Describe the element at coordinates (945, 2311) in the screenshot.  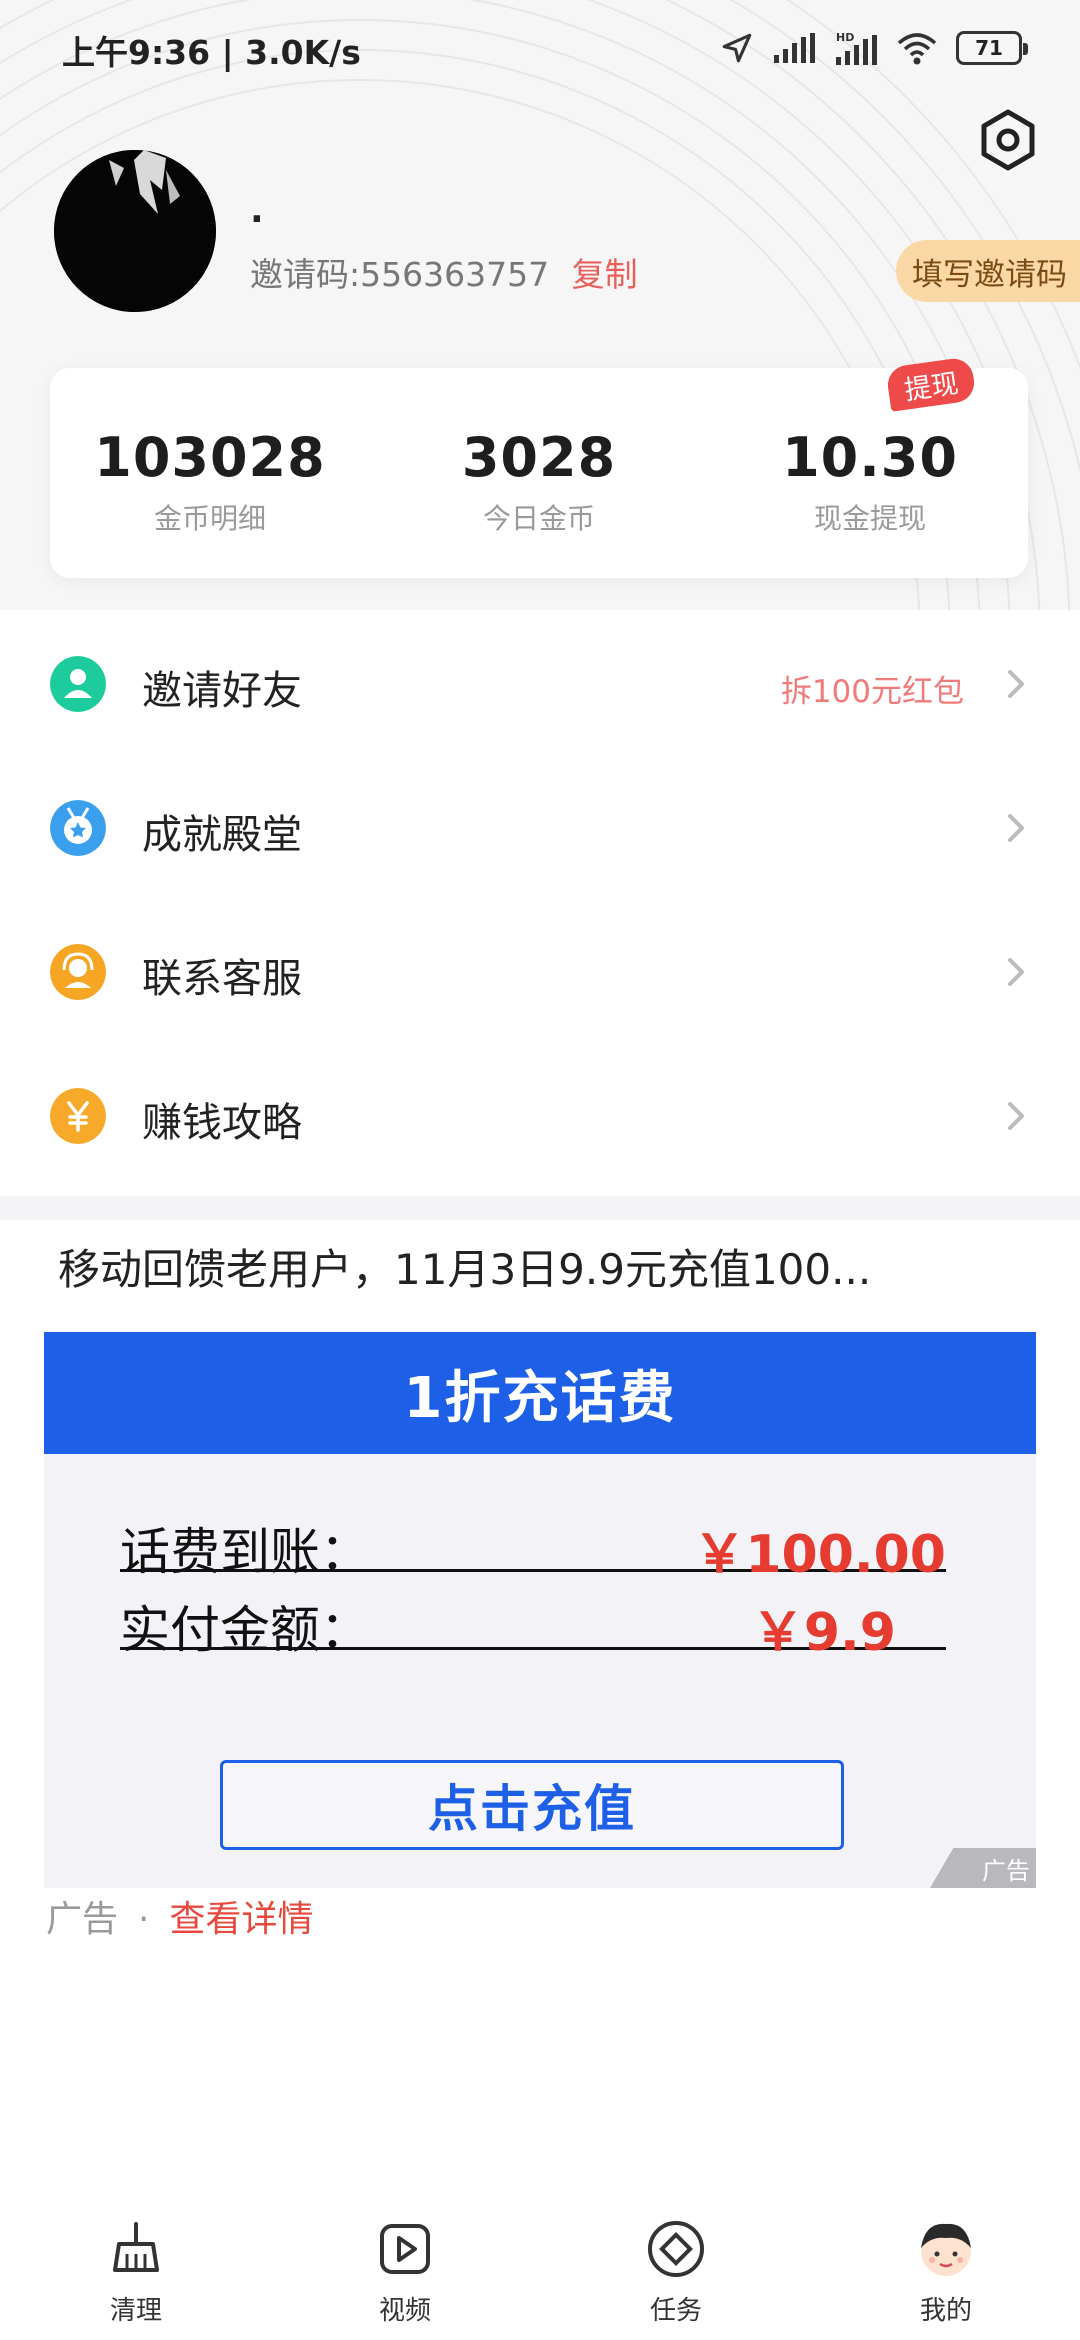
I see `tab-label: 我的` at that location.